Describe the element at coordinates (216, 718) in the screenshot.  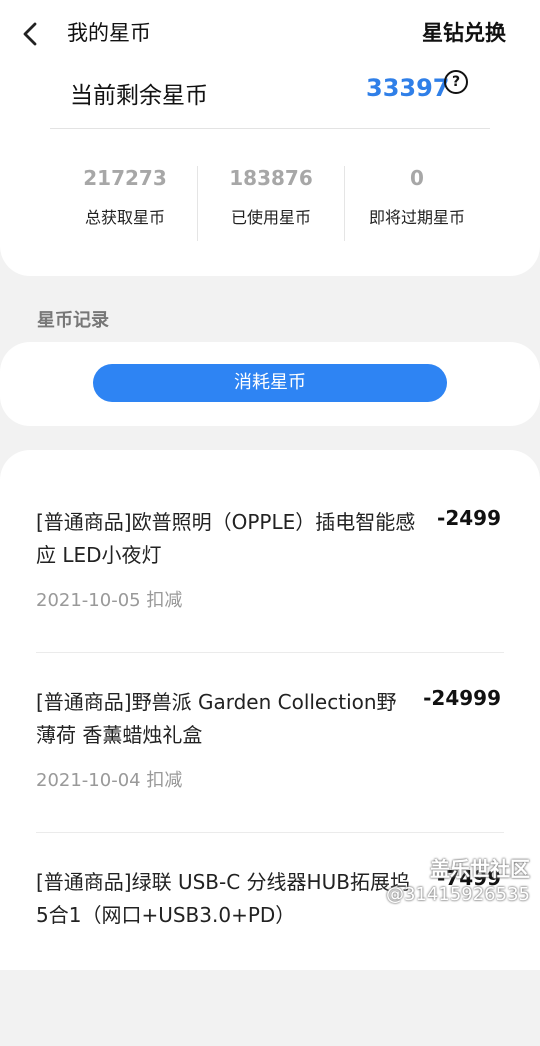
I see `record-name: [普通商品]野兽派 Garden Collection野薄荷 香薰蜡烛礼盒` at that location.